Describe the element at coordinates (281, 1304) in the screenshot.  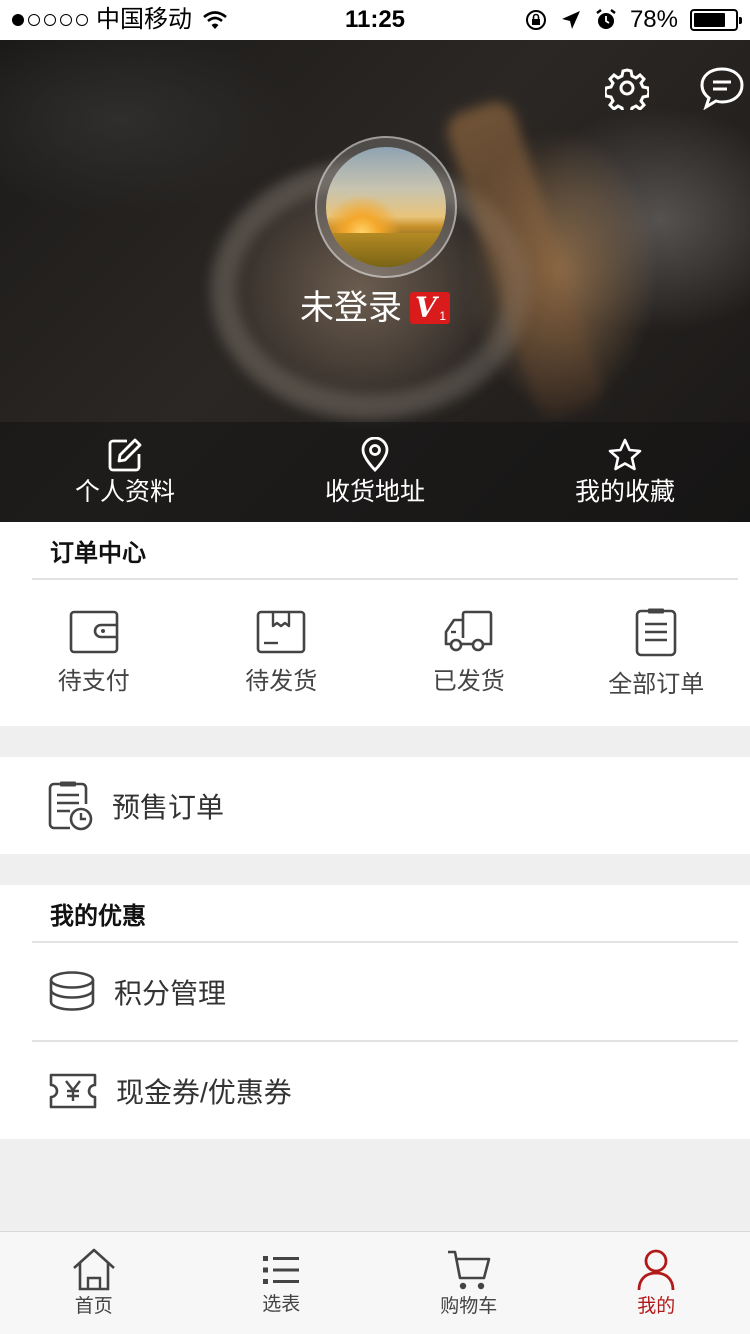
I see `tab-browse-label: 选表` at that location.